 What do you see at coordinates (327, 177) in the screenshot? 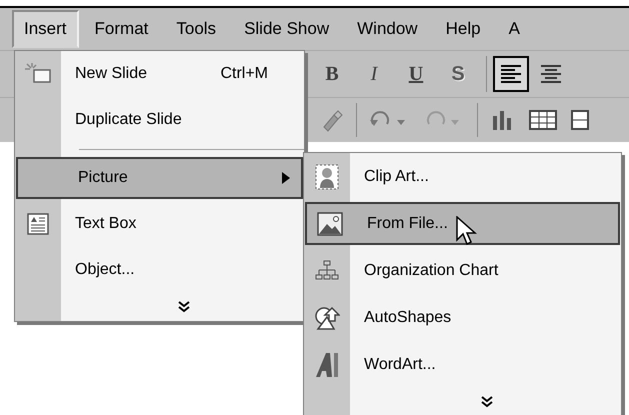
I see `clip-art-icon` at bounding box center [327, 177].